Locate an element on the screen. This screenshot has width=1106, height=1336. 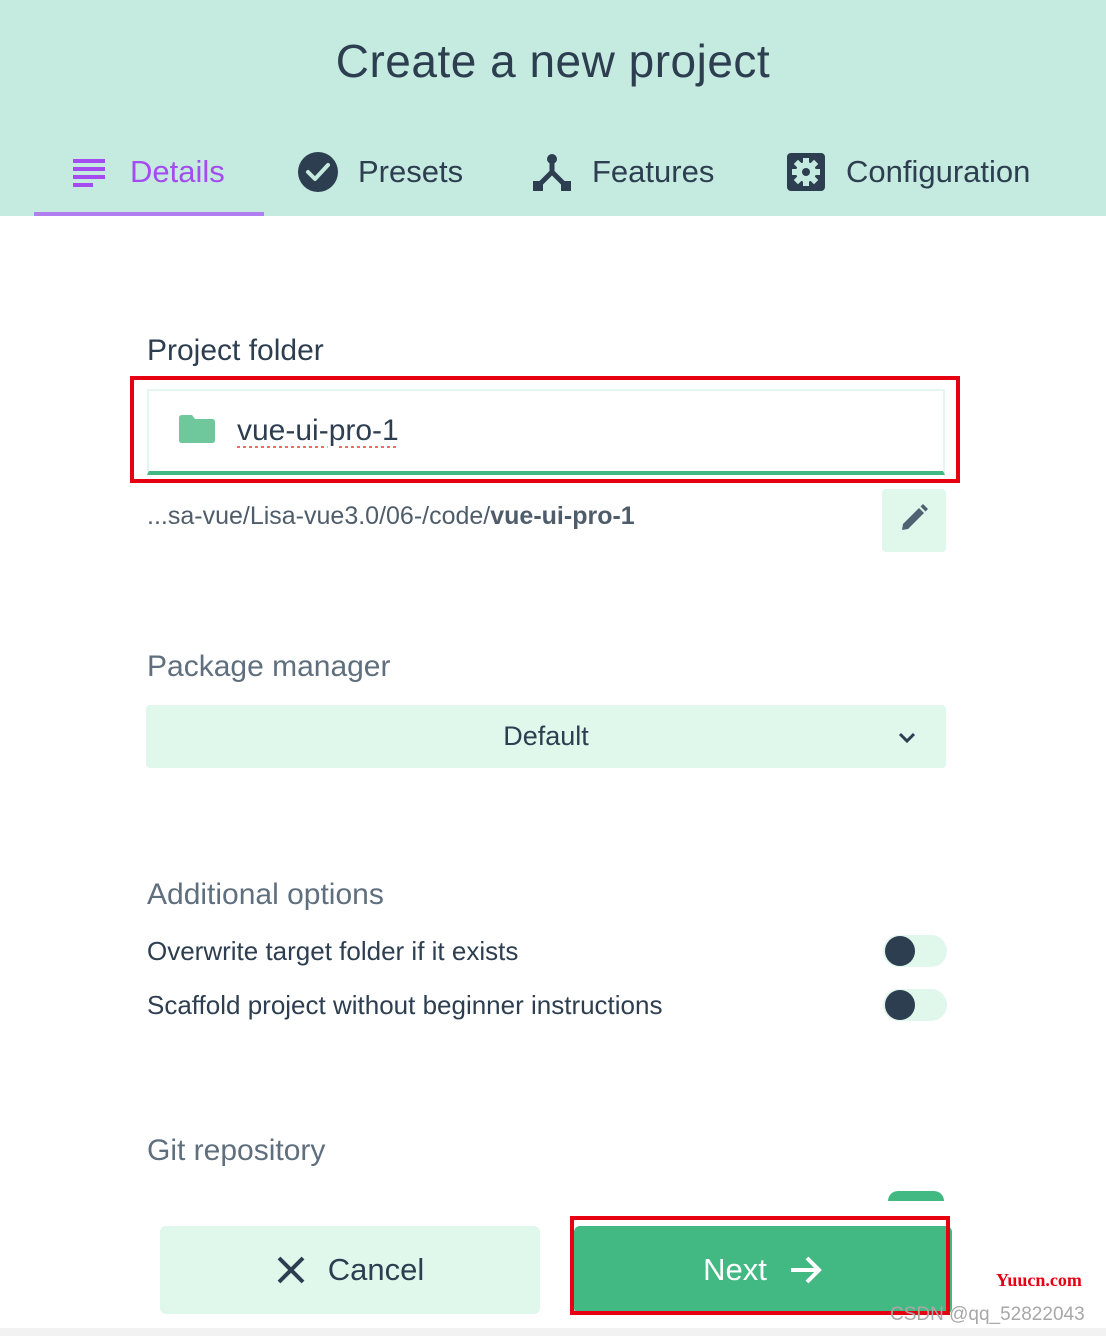
check-circle-icon is located at coordinates (318, 172).